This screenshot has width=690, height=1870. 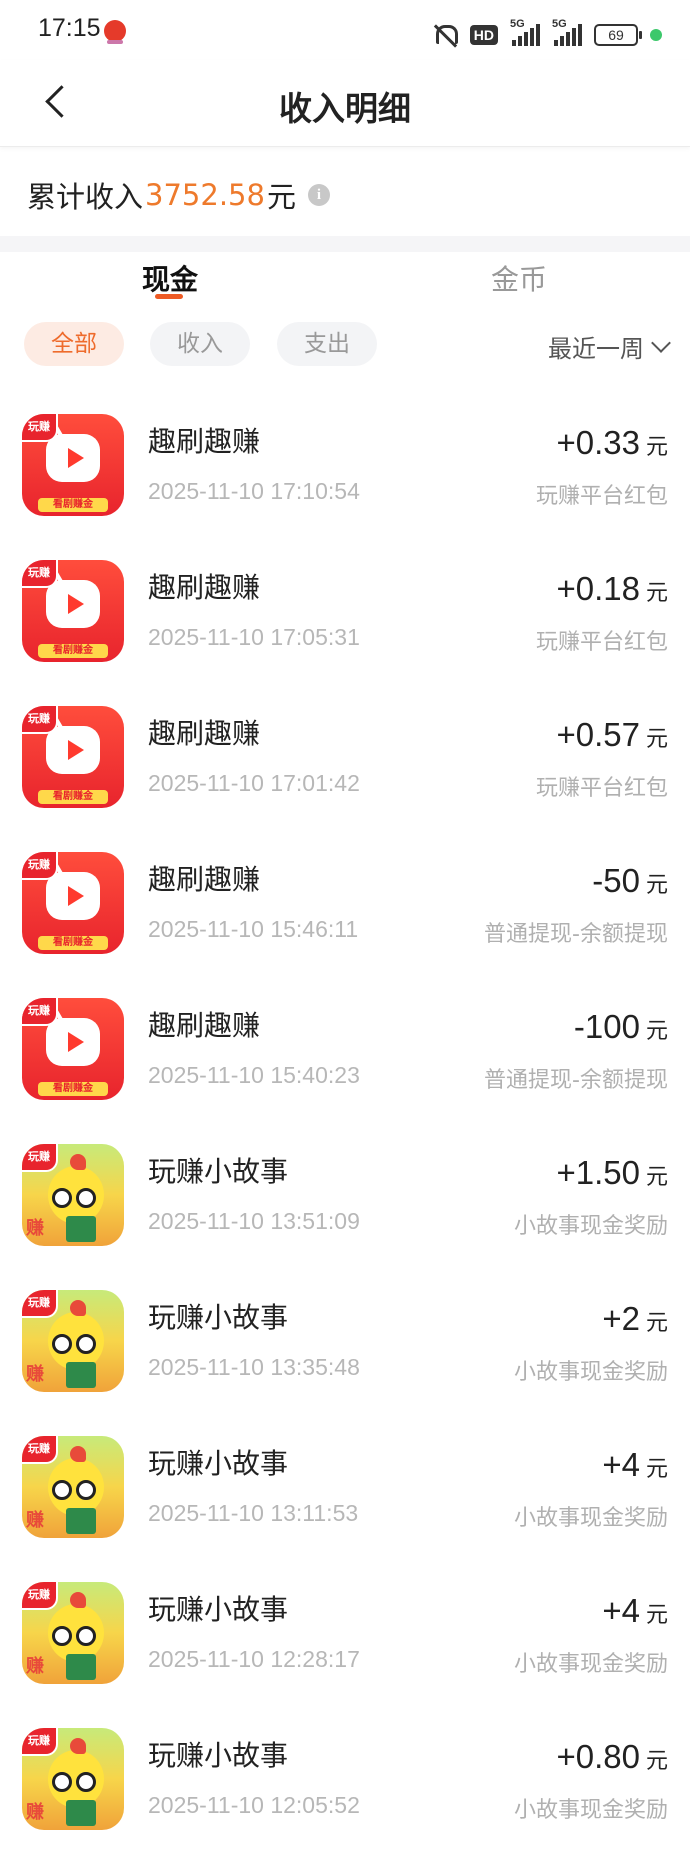 What do you see at coordinates (598, 1756) in the screenshot?
I see `amount-value: +0.80` at bounding box center [598, 1756].